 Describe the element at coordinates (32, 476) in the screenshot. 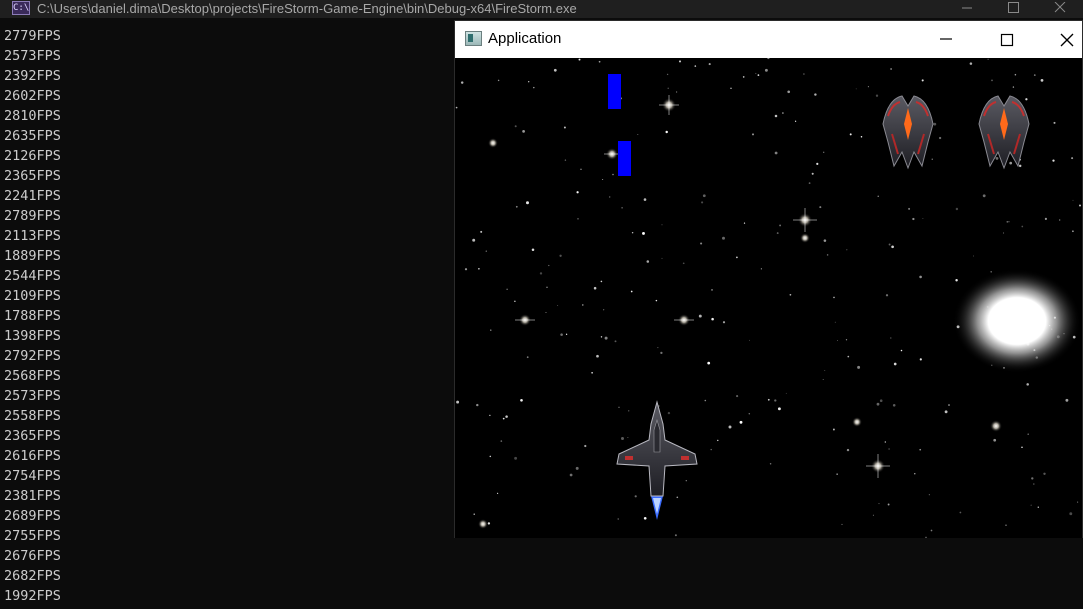

I see `fps-log-line: 2754FPS` at that location.